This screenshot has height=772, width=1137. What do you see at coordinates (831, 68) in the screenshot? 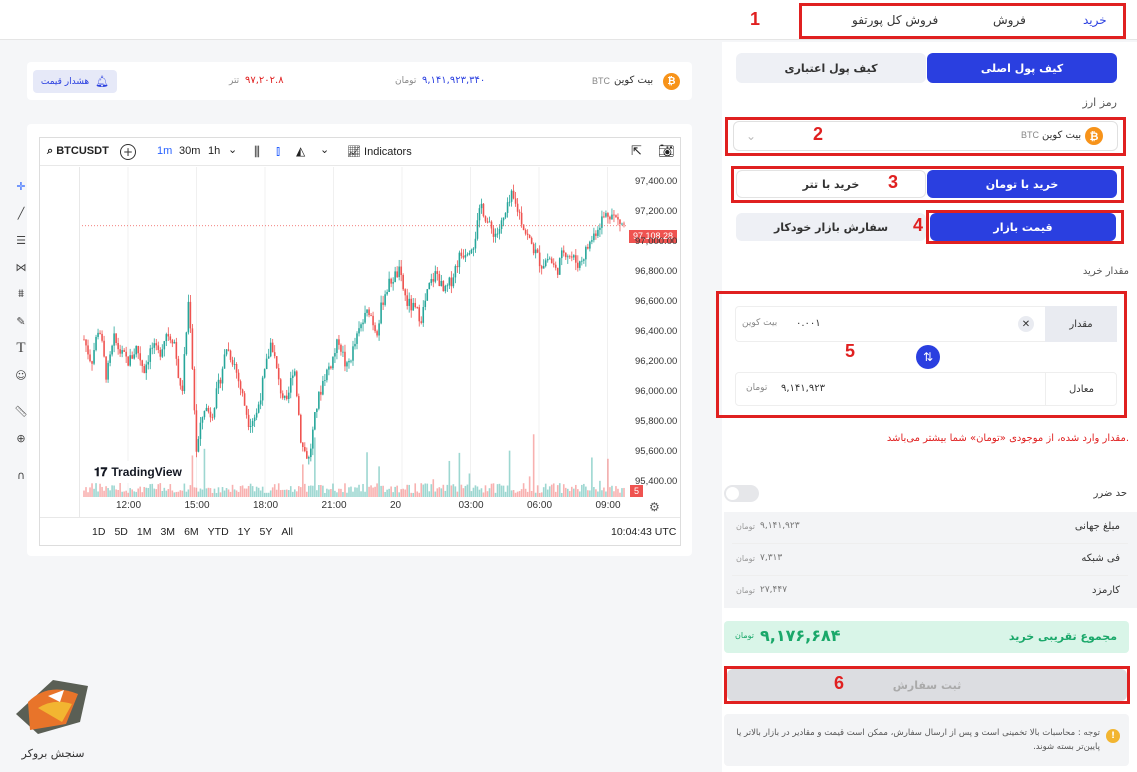
I see `wallet-credit-button: کیف پول اعتباری` at bounding box center [831, 68].